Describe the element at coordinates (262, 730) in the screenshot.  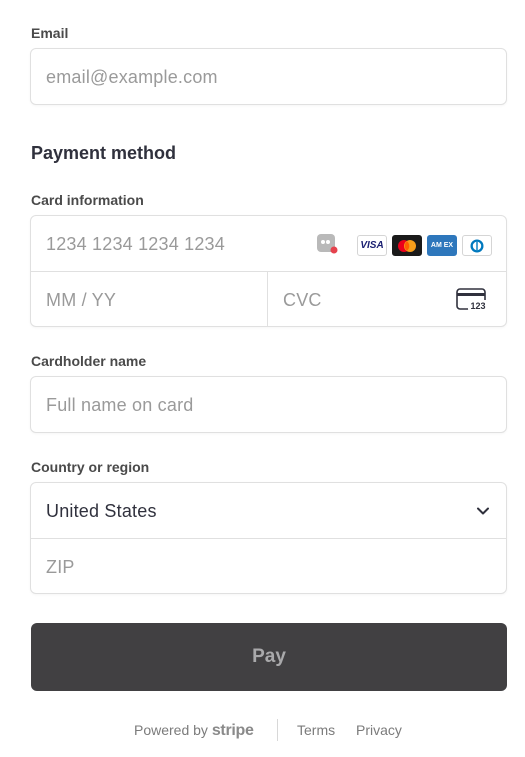
I see `footer: Powered by stripe Terms Privacy` at that location.